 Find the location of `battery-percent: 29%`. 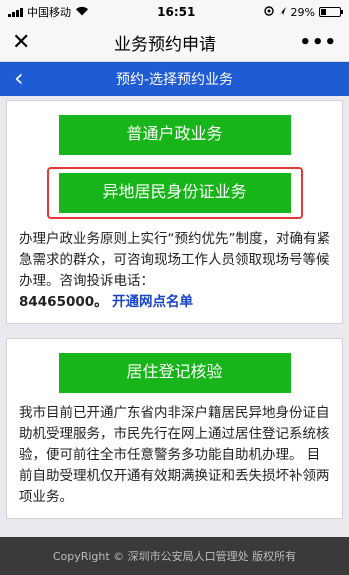

battery-percent: 29% is located at coordinates (302, 12).